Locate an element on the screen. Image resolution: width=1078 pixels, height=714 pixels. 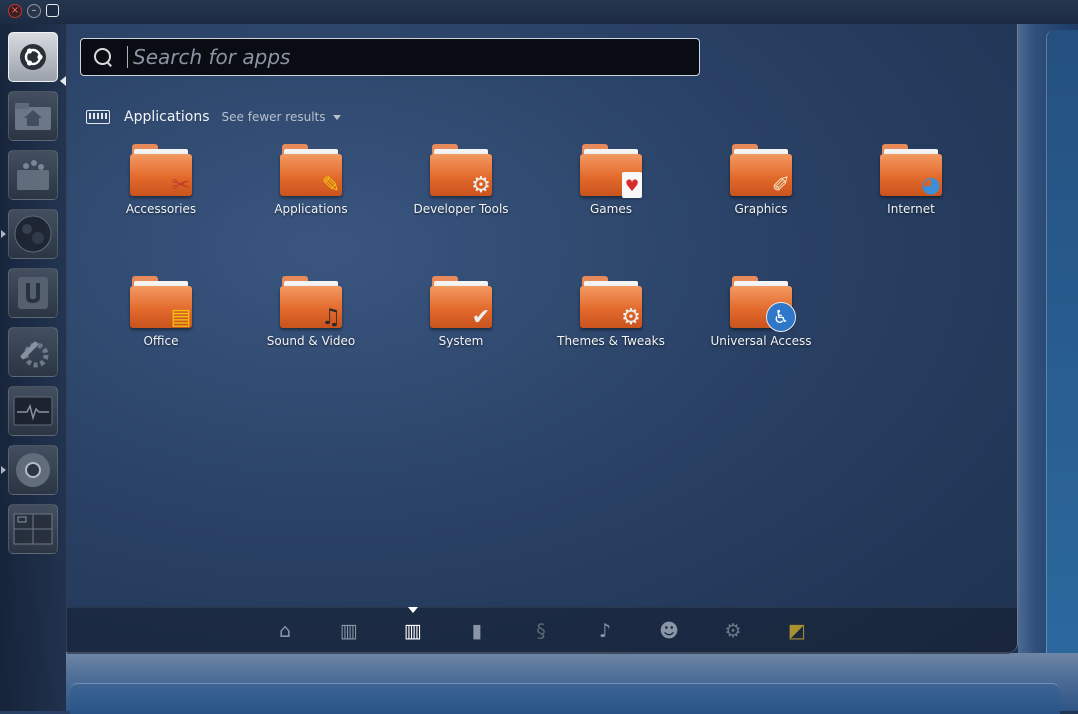
app-category-label: Universal Access is located at coordinates (761, 341).